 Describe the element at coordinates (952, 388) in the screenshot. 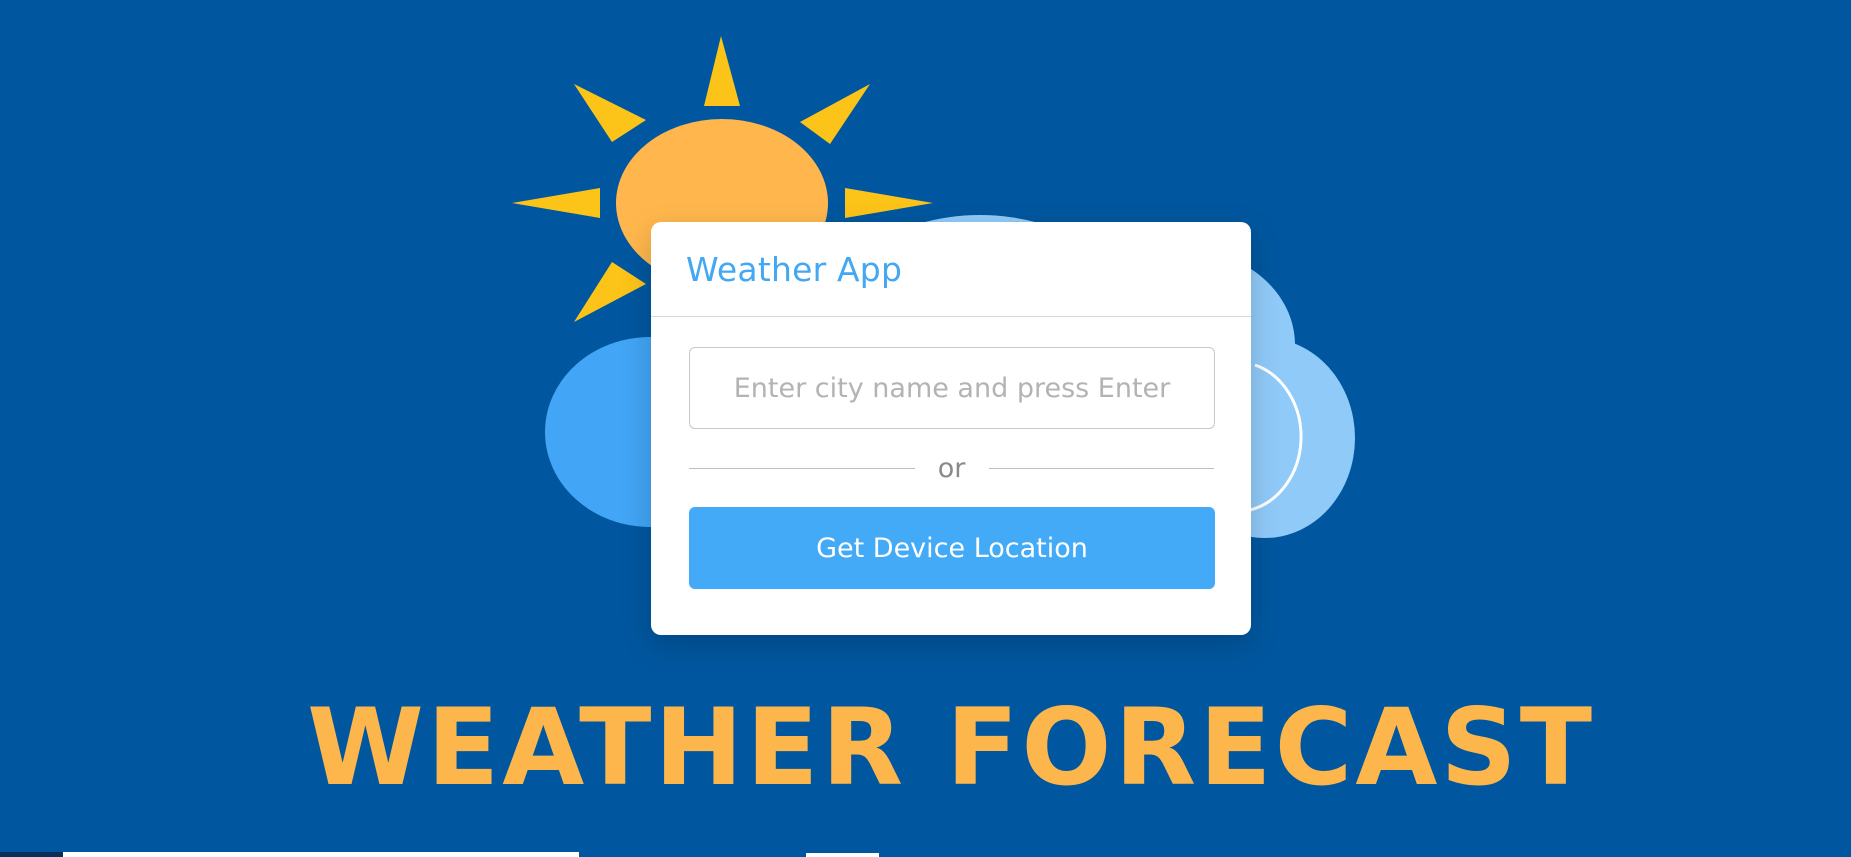

I see `city-search-input` at that location.